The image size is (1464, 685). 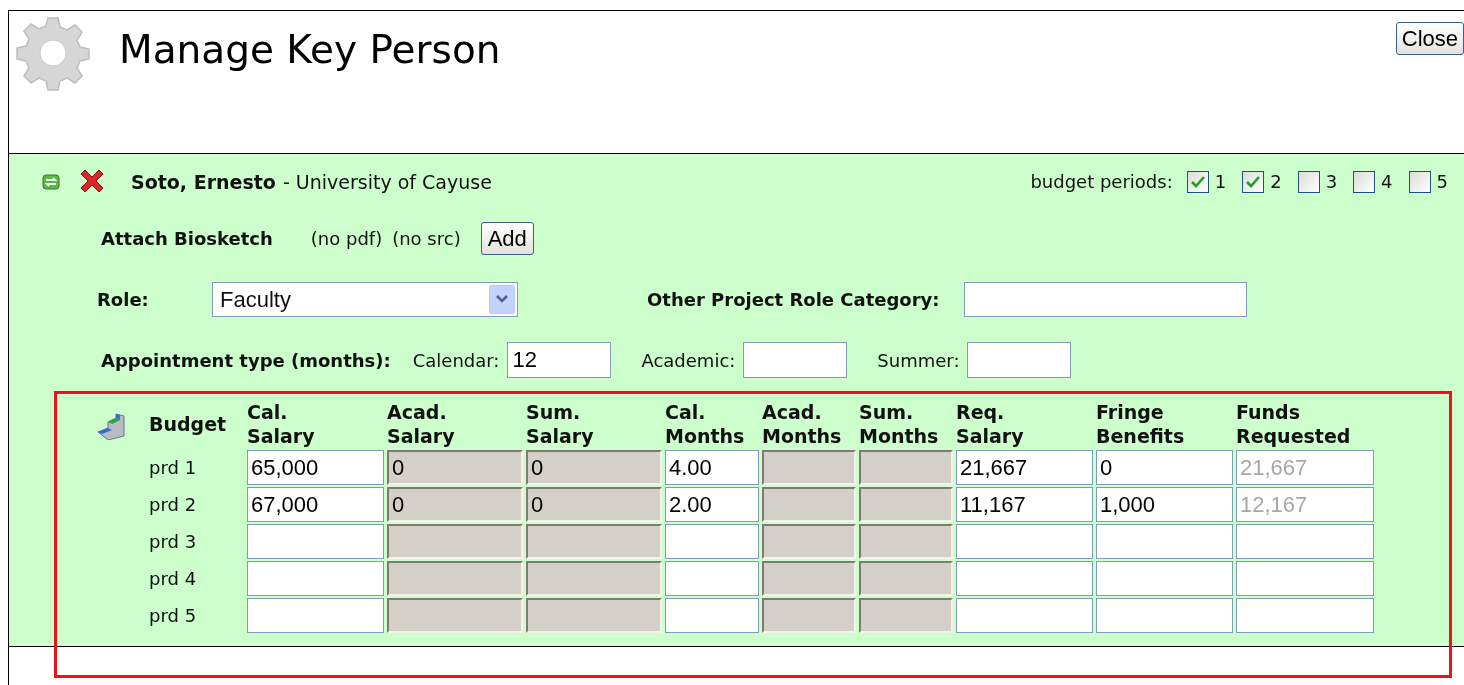 What do you see at coordinates (1442, 182) in the screenshot?
I see `checkbox-label: 5` at bounding box center [1442, 182].